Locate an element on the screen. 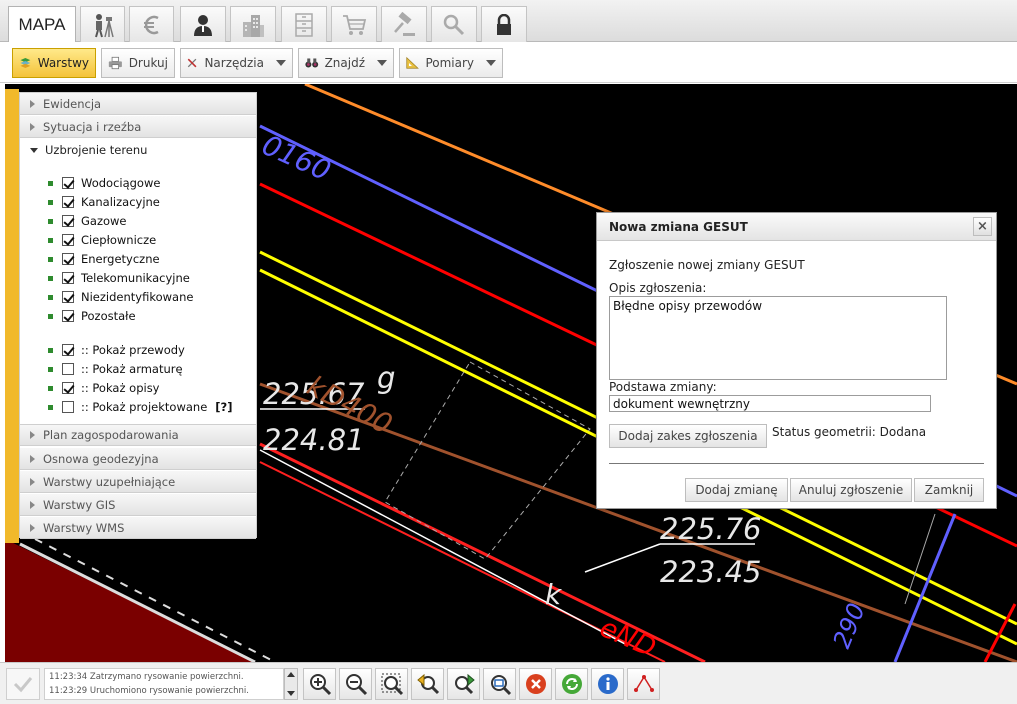  grey-line is located at coordinates (920, 559).